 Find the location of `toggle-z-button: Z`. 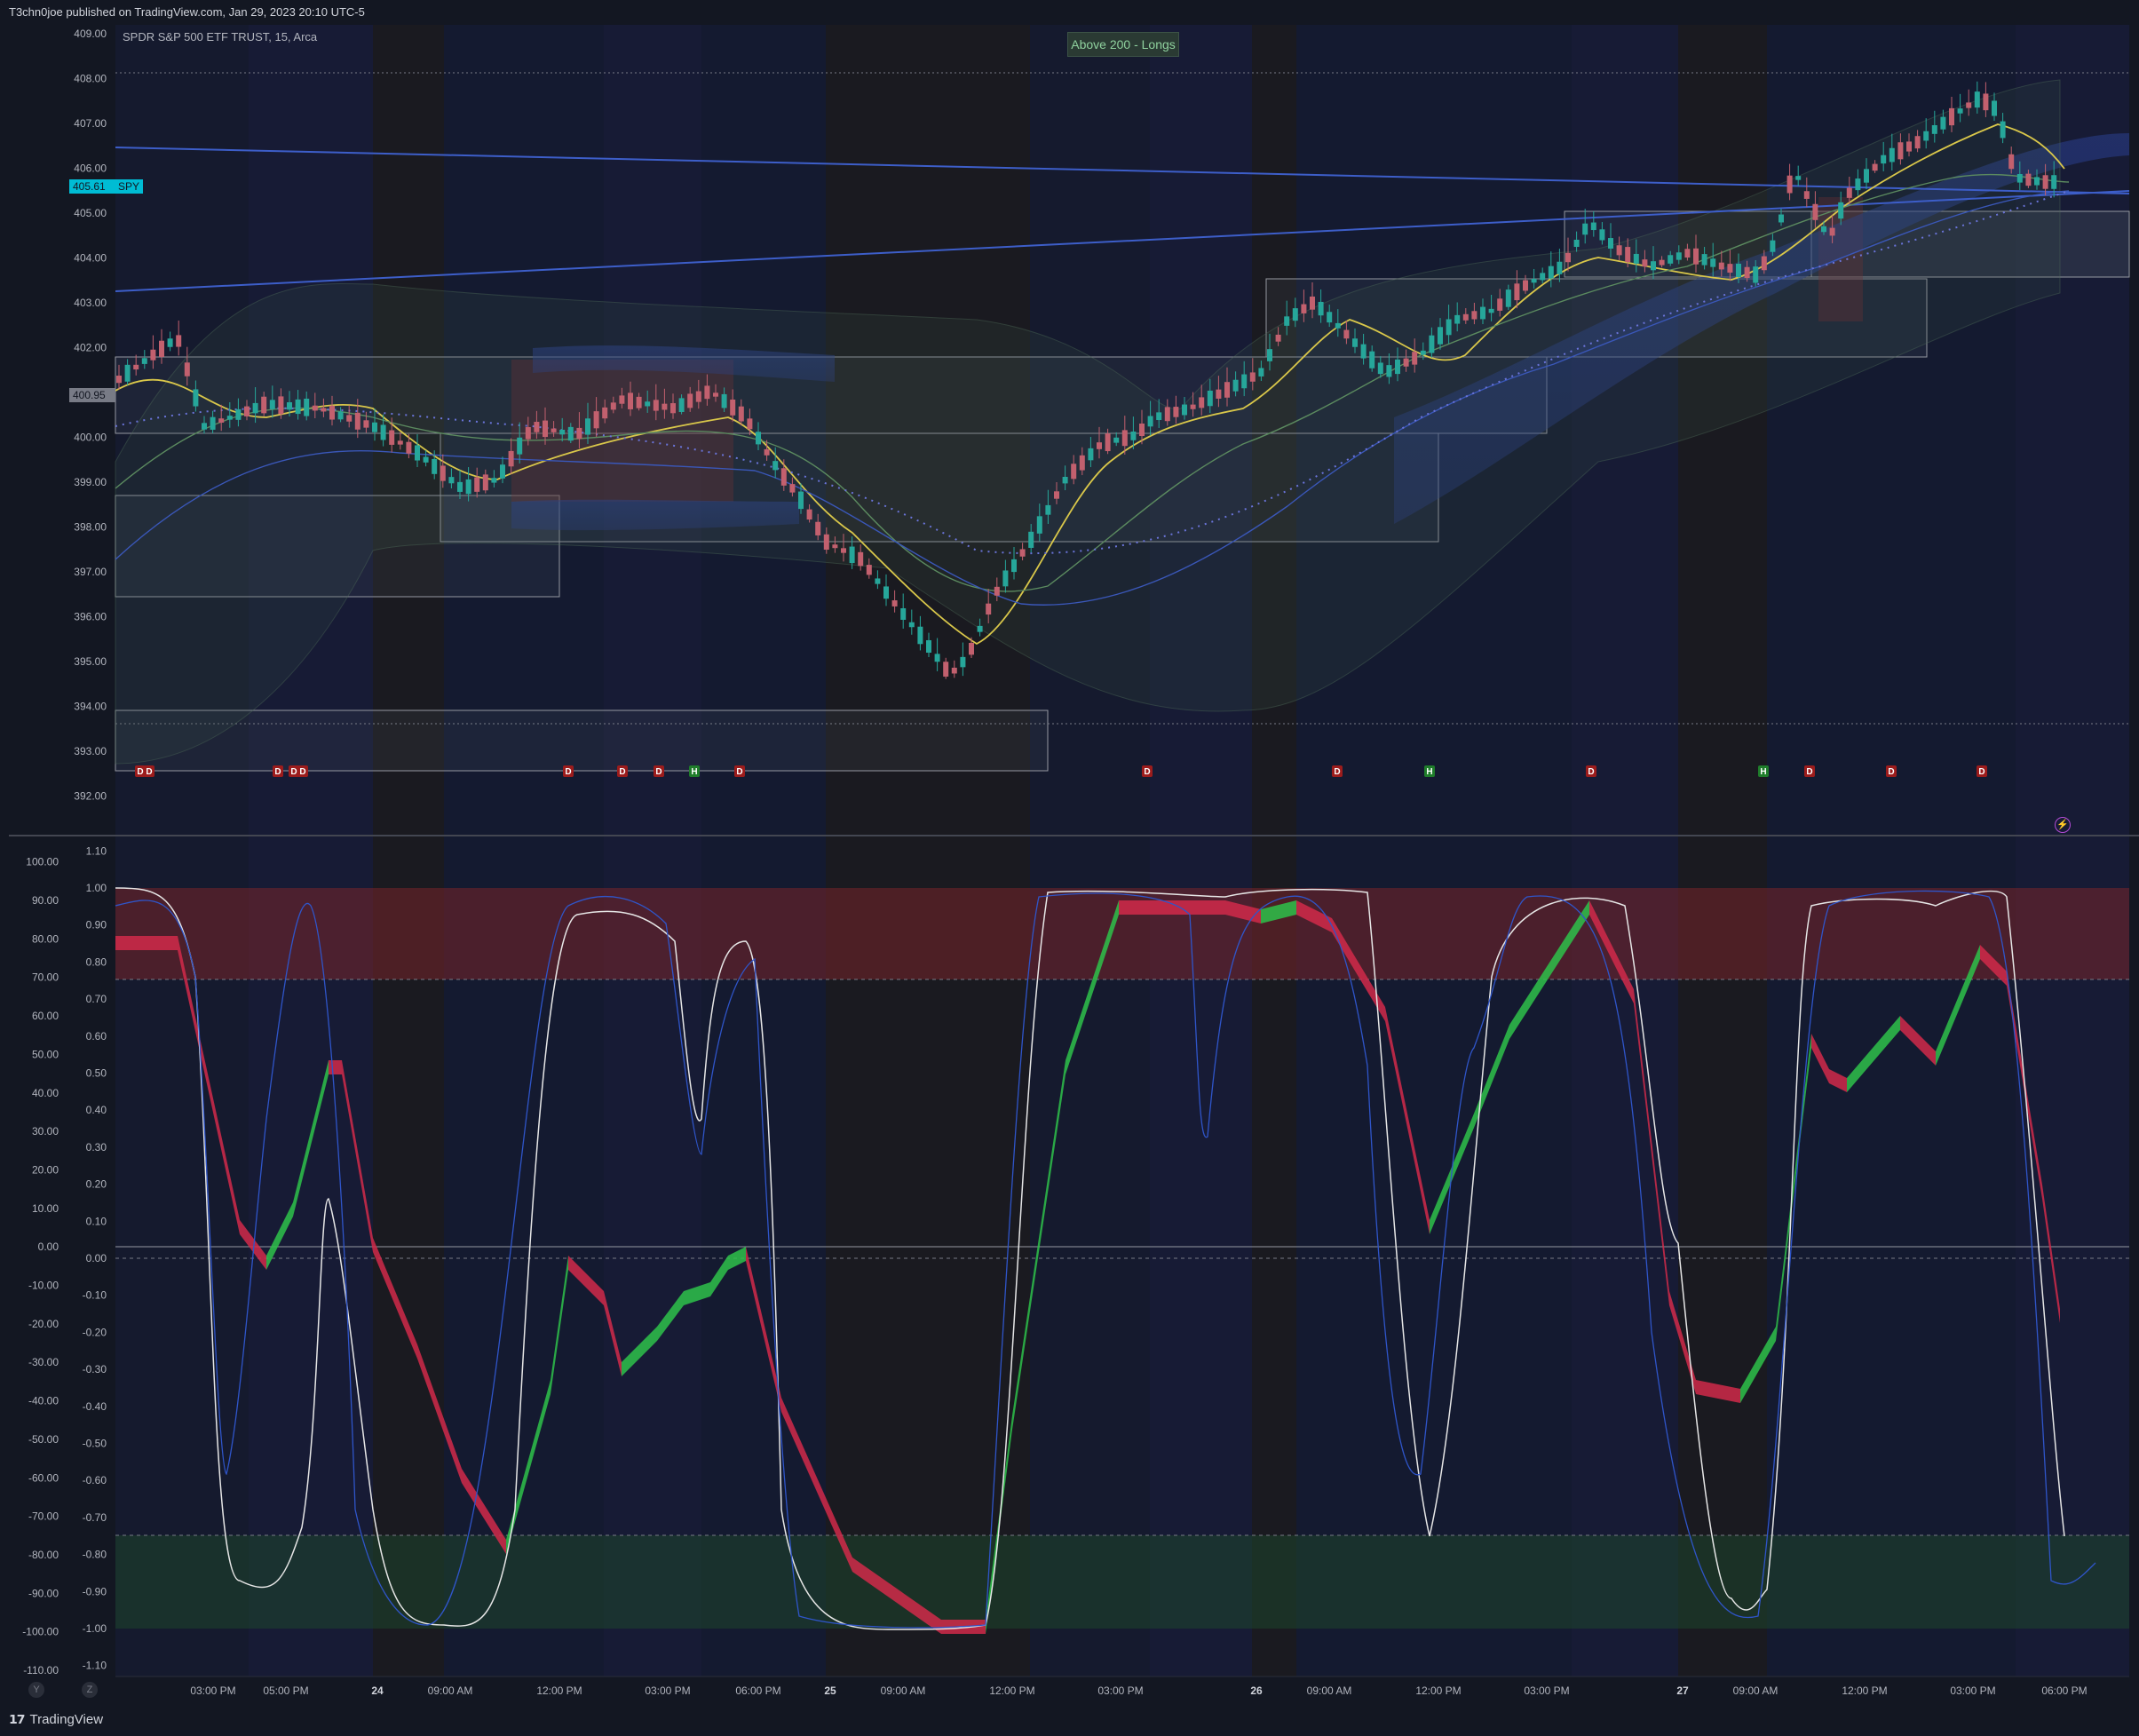

toggle-z-button: Z is located at coordinates (90, 1690).